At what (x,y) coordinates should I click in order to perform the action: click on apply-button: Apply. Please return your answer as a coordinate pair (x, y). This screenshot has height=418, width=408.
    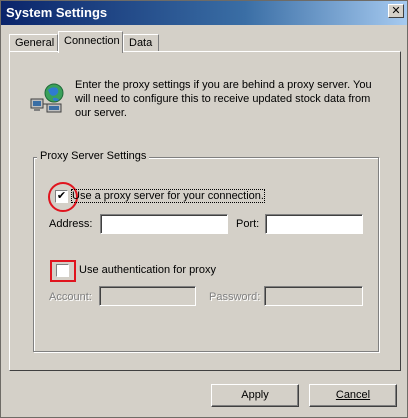
    Looking at the image, I should click on (255, 395).